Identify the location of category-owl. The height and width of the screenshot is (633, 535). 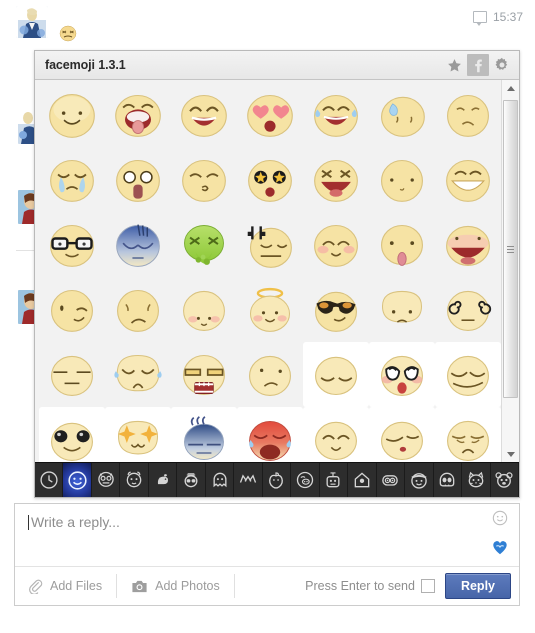
(391, 480).